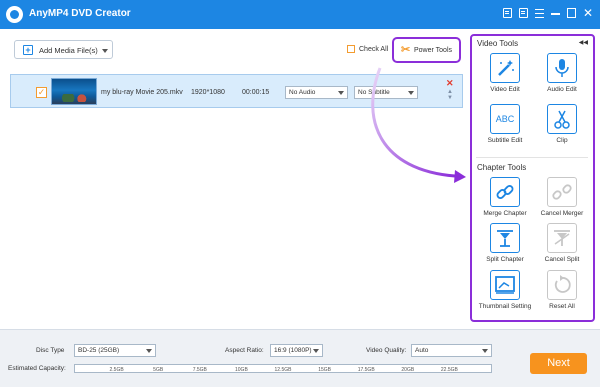 This screenshot has width=600, height=387. Describe the element at coordinates (300, 14) in the screenshot. I see `title-bar: AnyMP4 DVD Creator ✕` at that location.